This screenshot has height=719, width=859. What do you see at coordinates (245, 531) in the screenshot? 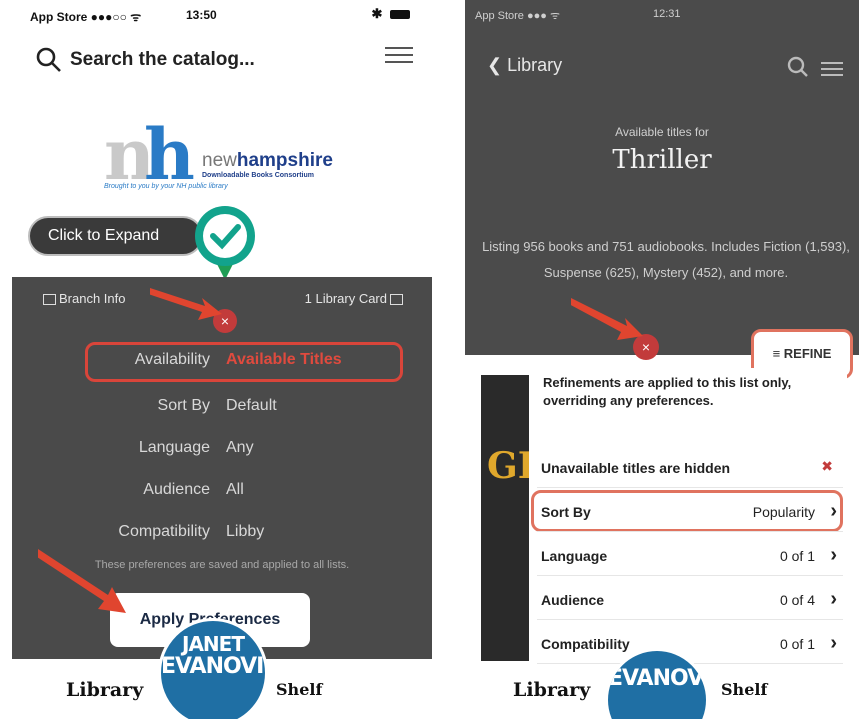
I see `pref-value: Libby` at bounding box center [245, 531].